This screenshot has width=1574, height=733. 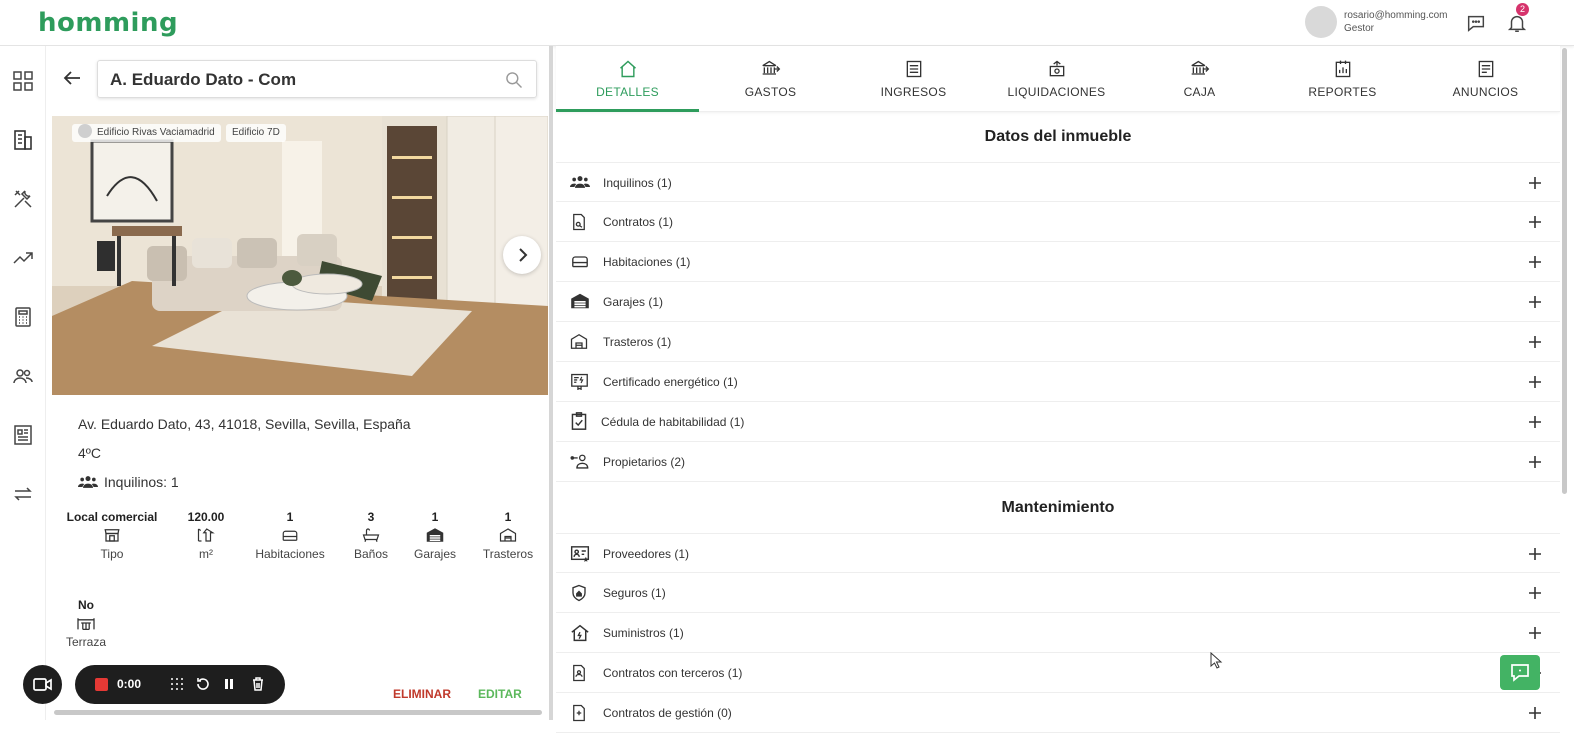 What do you see at coordinates (1058, 222) in the screenshot?
I see `row-contratos: Contratos (1)` at bounding box center [1058, 222].